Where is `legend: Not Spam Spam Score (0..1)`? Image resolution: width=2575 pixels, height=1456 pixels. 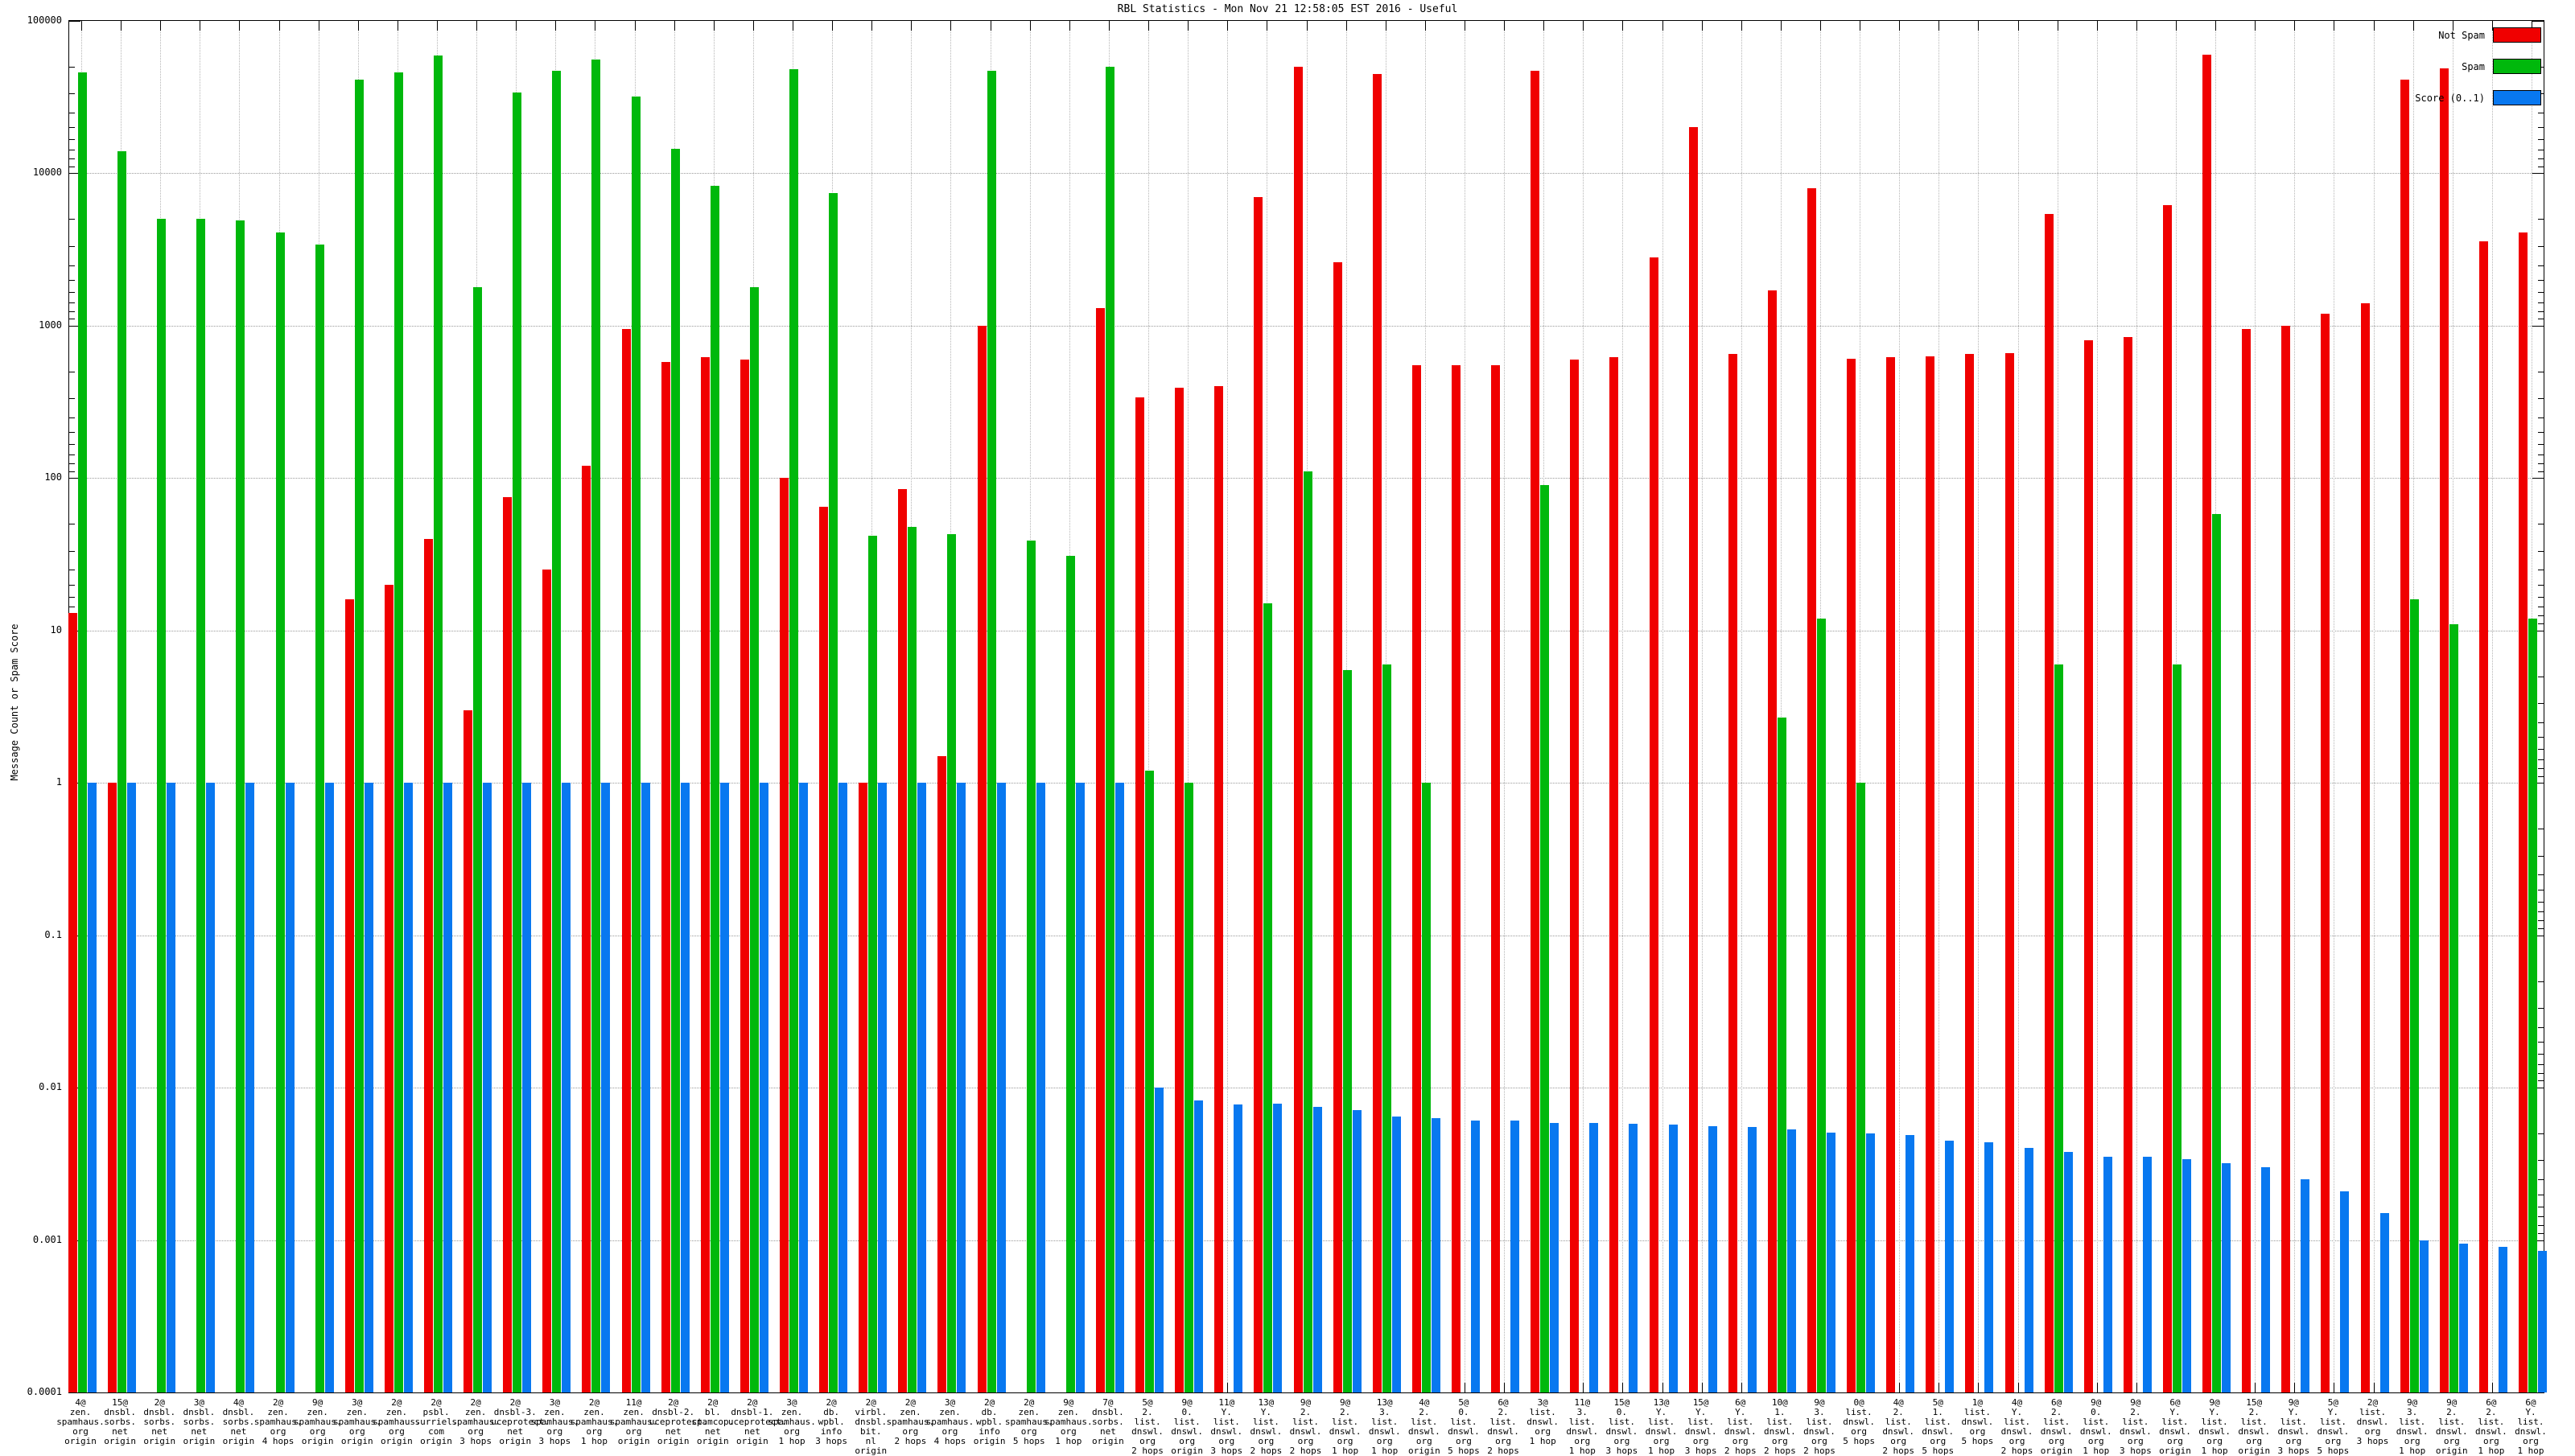
legend: Not Spam Spam Score (0..1) is located at coordinates (2478, 74).